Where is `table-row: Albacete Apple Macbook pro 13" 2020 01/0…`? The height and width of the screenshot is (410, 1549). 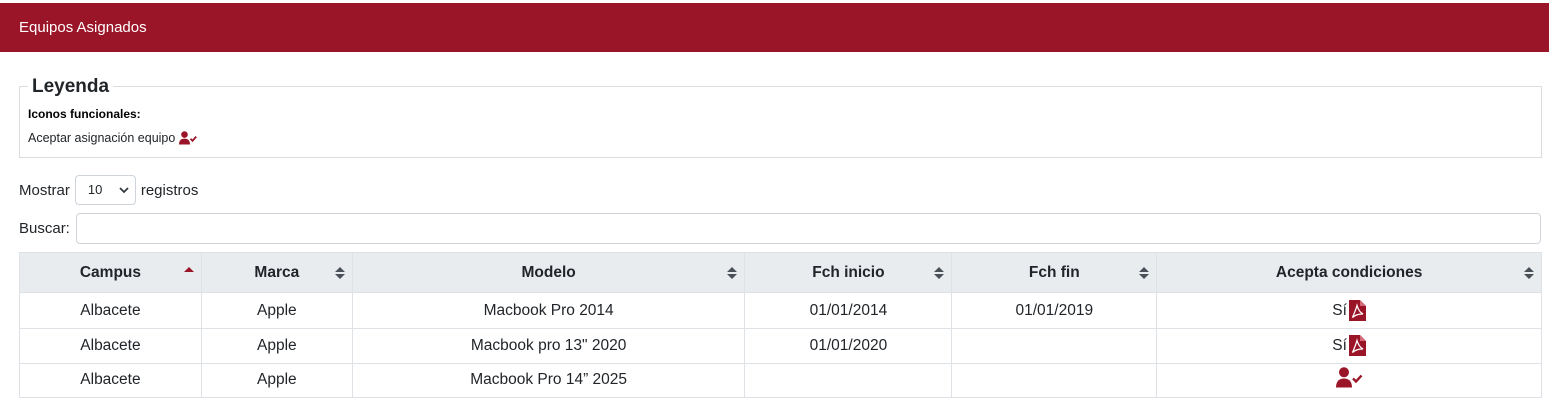 table-row: Albacete Apple Macbook pro 13" 2020 01/0… is located at coordinates (780, 346).